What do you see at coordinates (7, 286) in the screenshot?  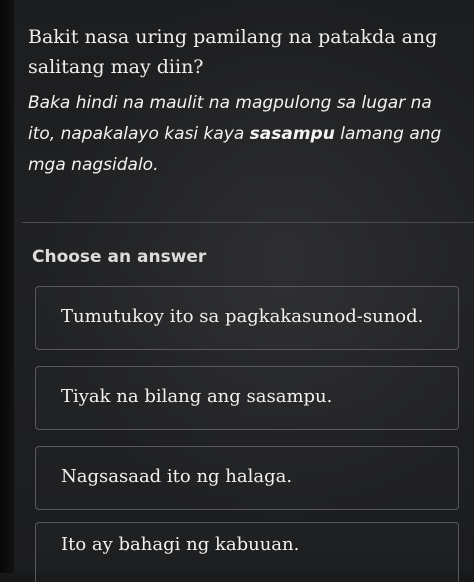 I see `device-bezel` at bounding box center [7, 286].